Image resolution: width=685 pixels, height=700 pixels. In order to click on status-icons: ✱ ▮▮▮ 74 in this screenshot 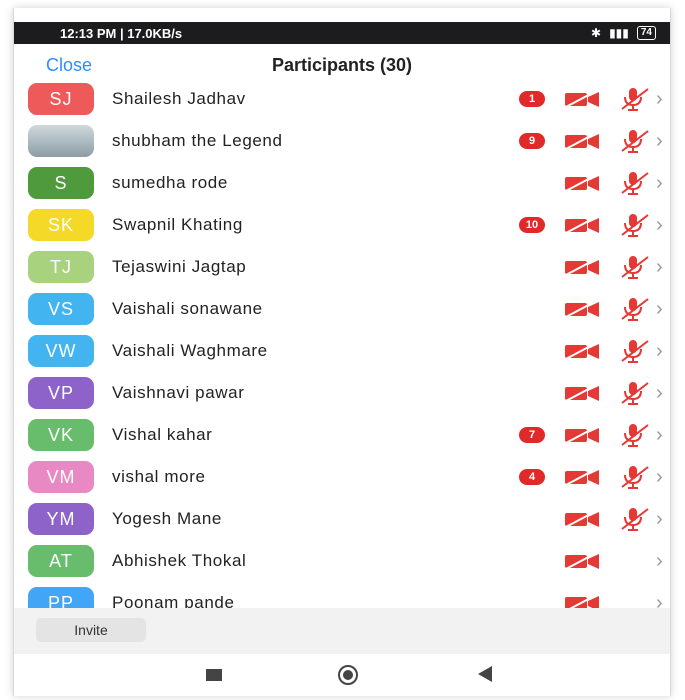, I will do `click(623, 33)`.